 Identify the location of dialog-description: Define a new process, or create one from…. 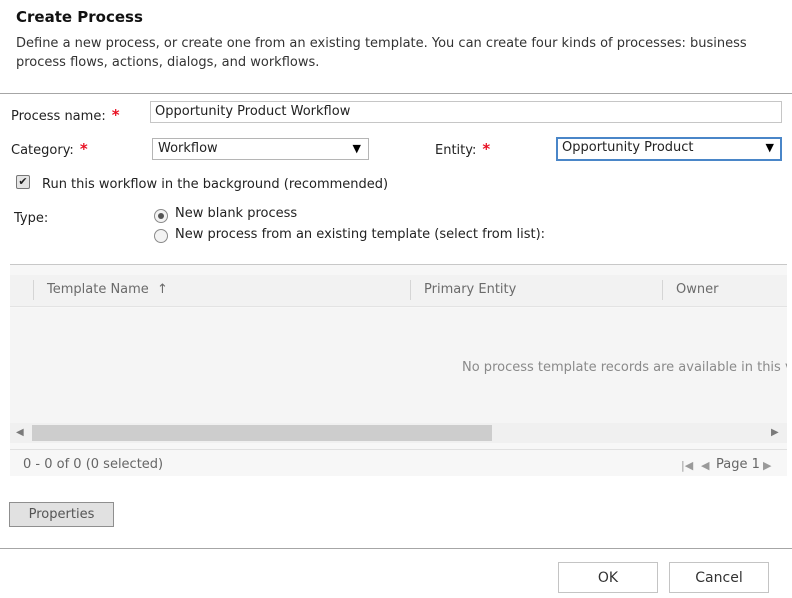
(381, 53).